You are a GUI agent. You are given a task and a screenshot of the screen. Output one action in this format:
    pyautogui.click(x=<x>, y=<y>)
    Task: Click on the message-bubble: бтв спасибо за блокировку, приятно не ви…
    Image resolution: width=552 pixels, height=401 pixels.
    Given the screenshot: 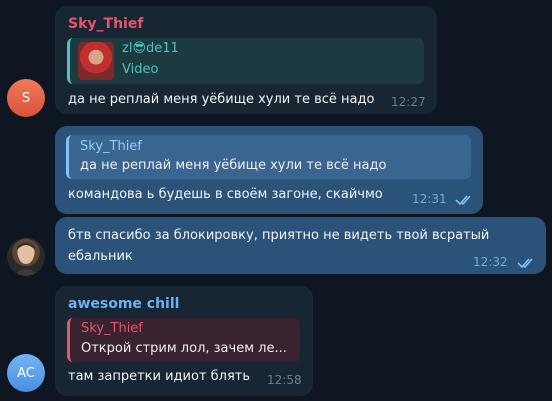 What is the action you would take?
    pyautogui.click(x=300, y=245)
    